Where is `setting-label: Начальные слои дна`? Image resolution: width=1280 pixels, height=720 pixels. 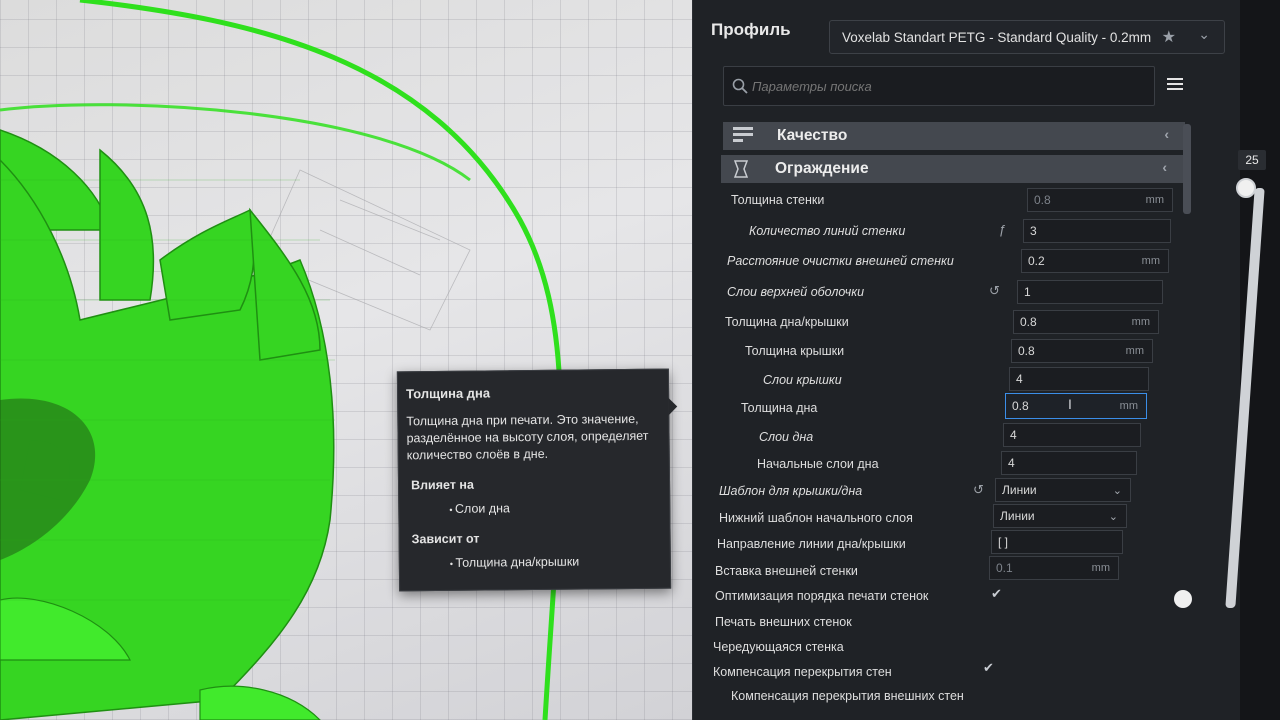 setting-label: Начальные слои дна is located at coordinates (818, 464).